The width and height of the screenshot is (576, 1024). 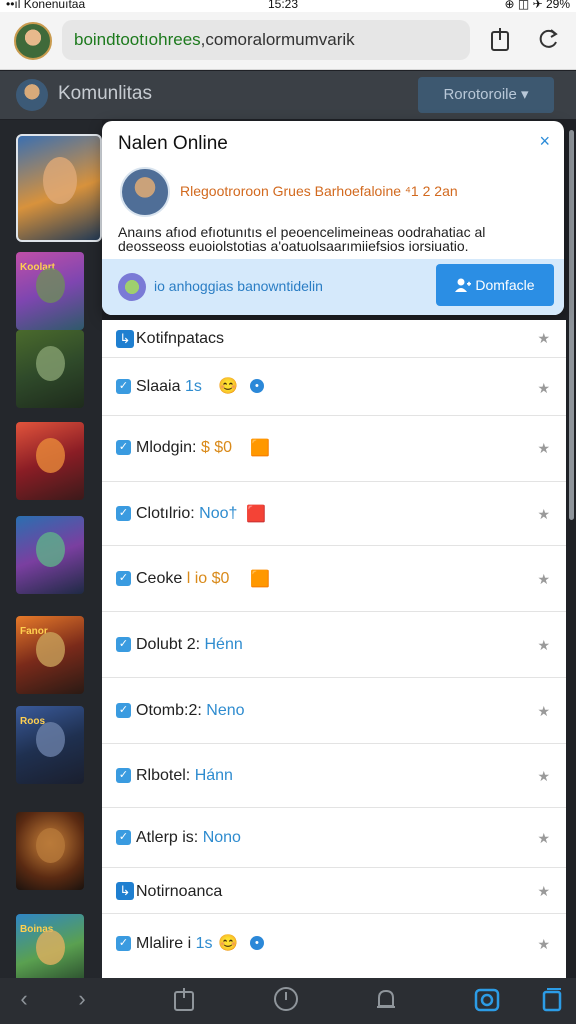 I want to click on header-dropdown-button: Rorotoroile ▾, so click(x=486, y=95).